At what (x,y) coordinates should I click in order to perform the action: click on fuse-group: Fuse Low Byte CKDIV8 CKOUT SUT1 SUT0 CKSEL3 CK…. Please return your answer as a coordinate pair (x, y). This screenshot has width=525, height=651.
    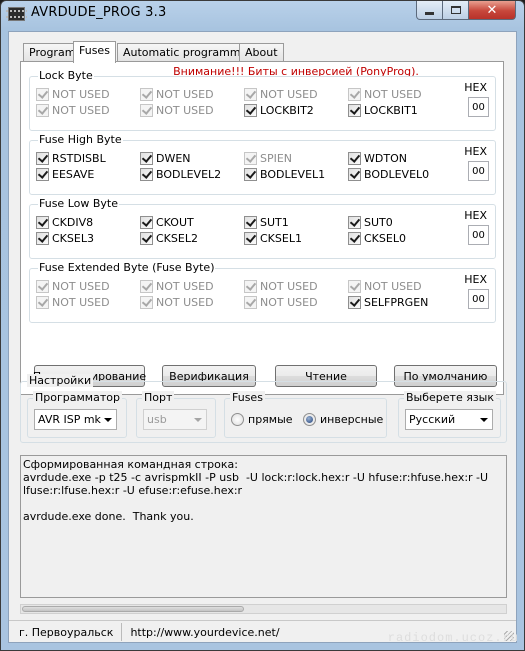
    Looking at the image, I should click on (262, 228).